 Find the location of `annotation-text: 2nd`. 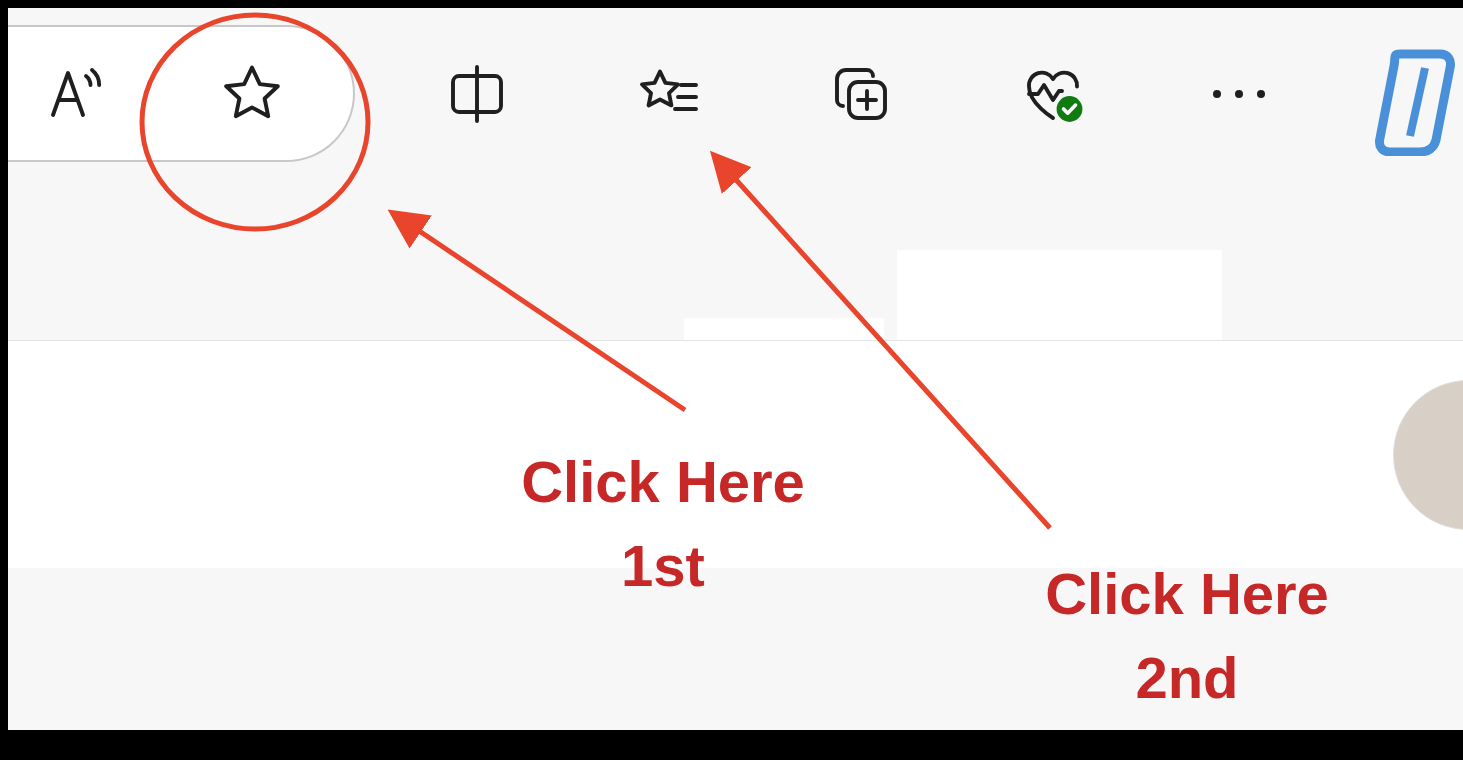

annotation-text: 2nd is located at coordinates (1187, 678).